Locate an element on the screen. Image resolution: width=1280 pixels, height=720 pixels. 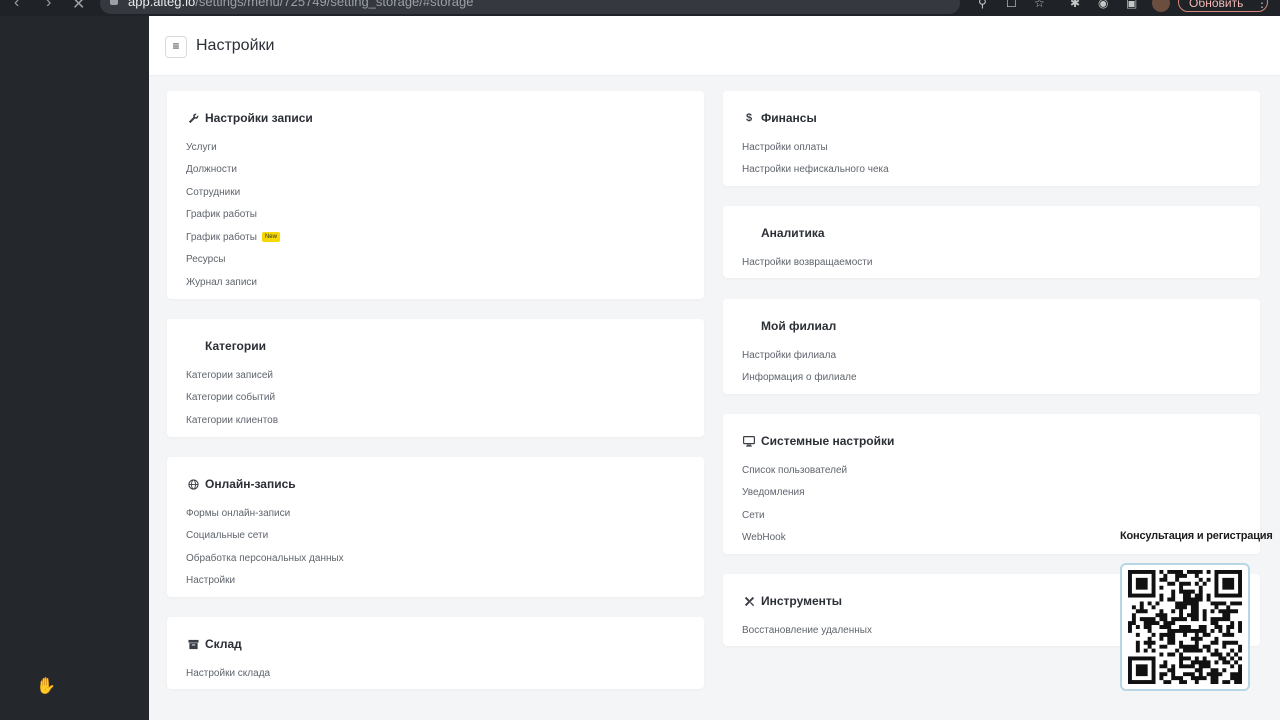
link-staff: Сотрудники is located at coordinates (233, 192).